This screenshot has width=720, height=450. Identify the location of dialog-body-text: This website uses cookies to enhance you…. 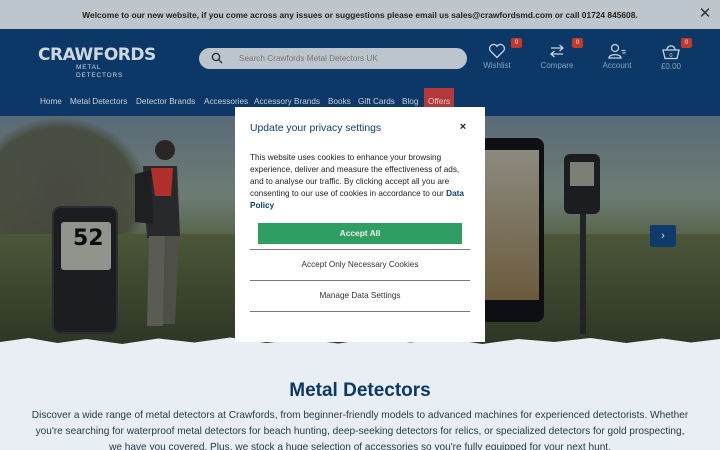
(355, 176).